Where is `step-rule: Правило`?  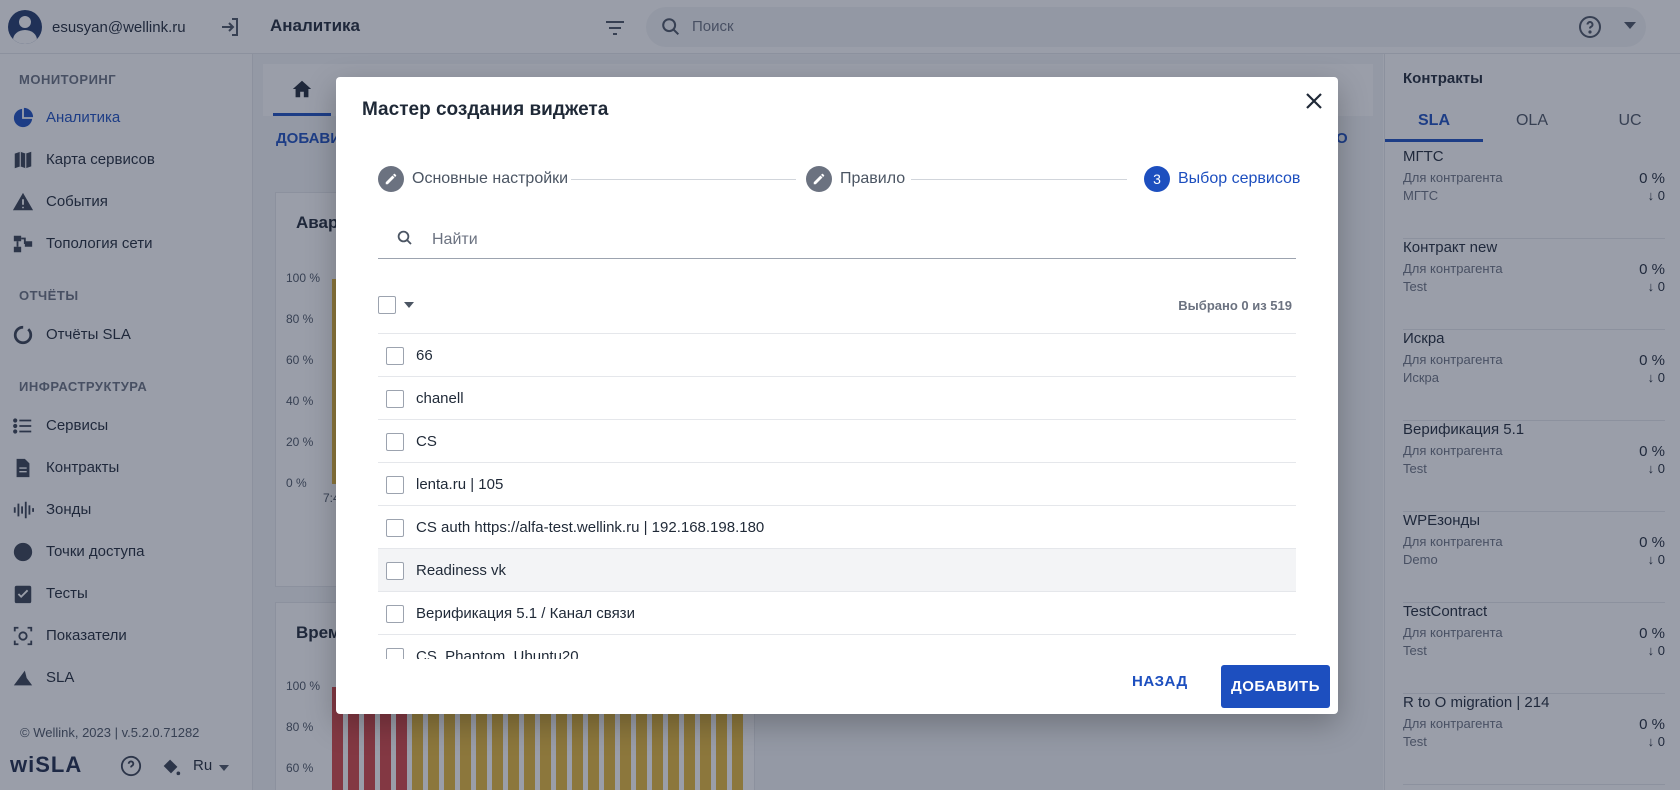 step-rule: Правило is located at coordinates (855, 179).